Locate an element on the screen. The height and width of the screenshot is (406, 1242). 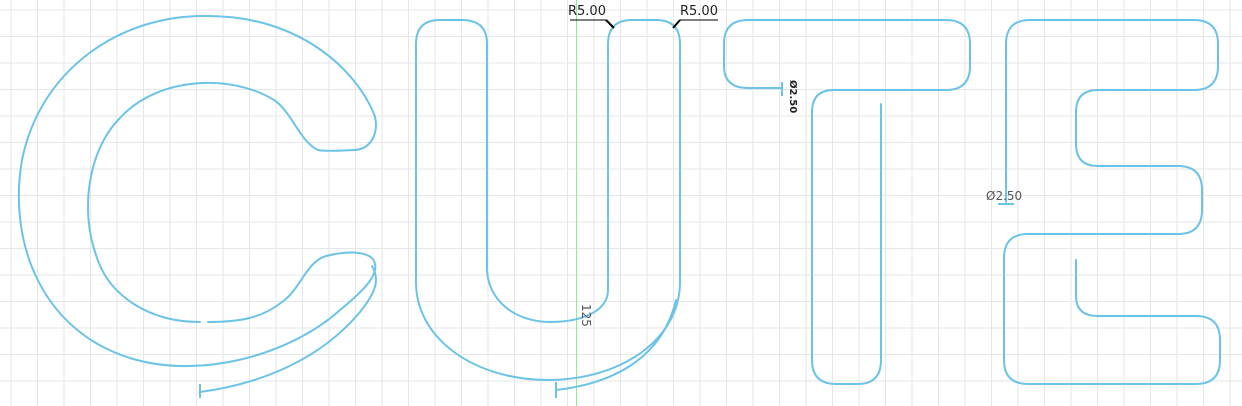
diameter-dimension-e: Ø2.50 is located at coordinates (1004, 196).